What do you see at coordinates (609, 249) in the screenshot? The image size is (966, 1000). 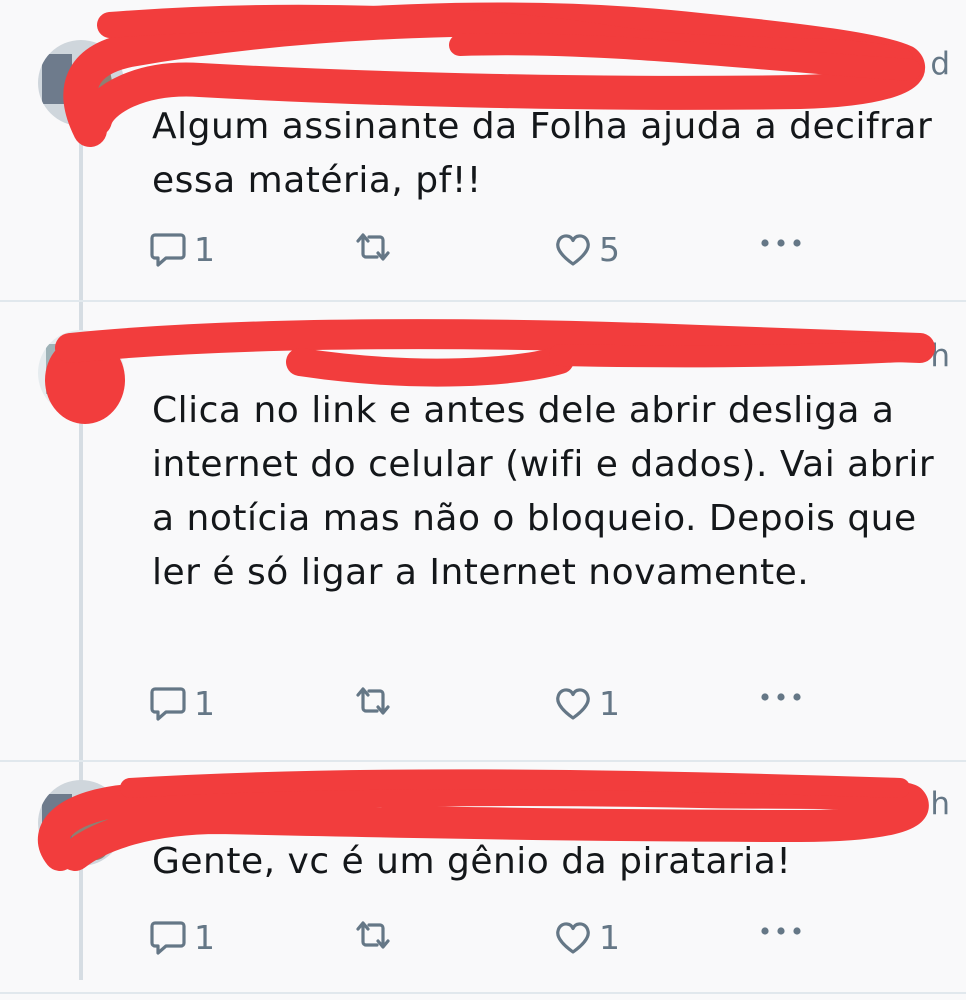 I see `like-count: 5` at bounding box center [609, 249].